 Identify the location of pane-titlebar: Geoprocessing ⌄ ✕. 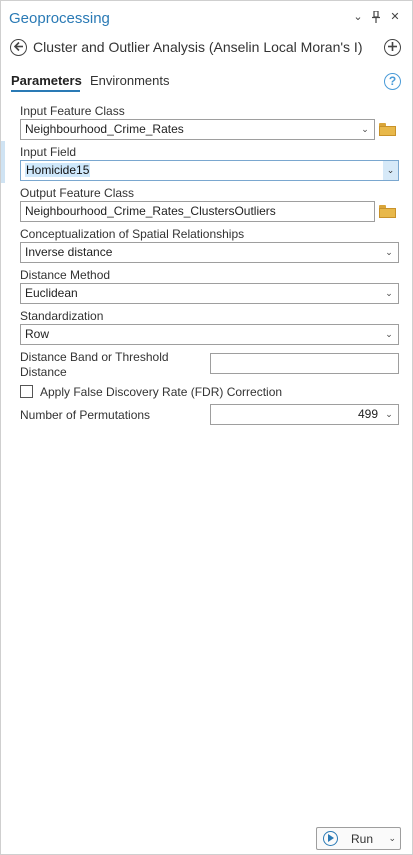
(206, 18).